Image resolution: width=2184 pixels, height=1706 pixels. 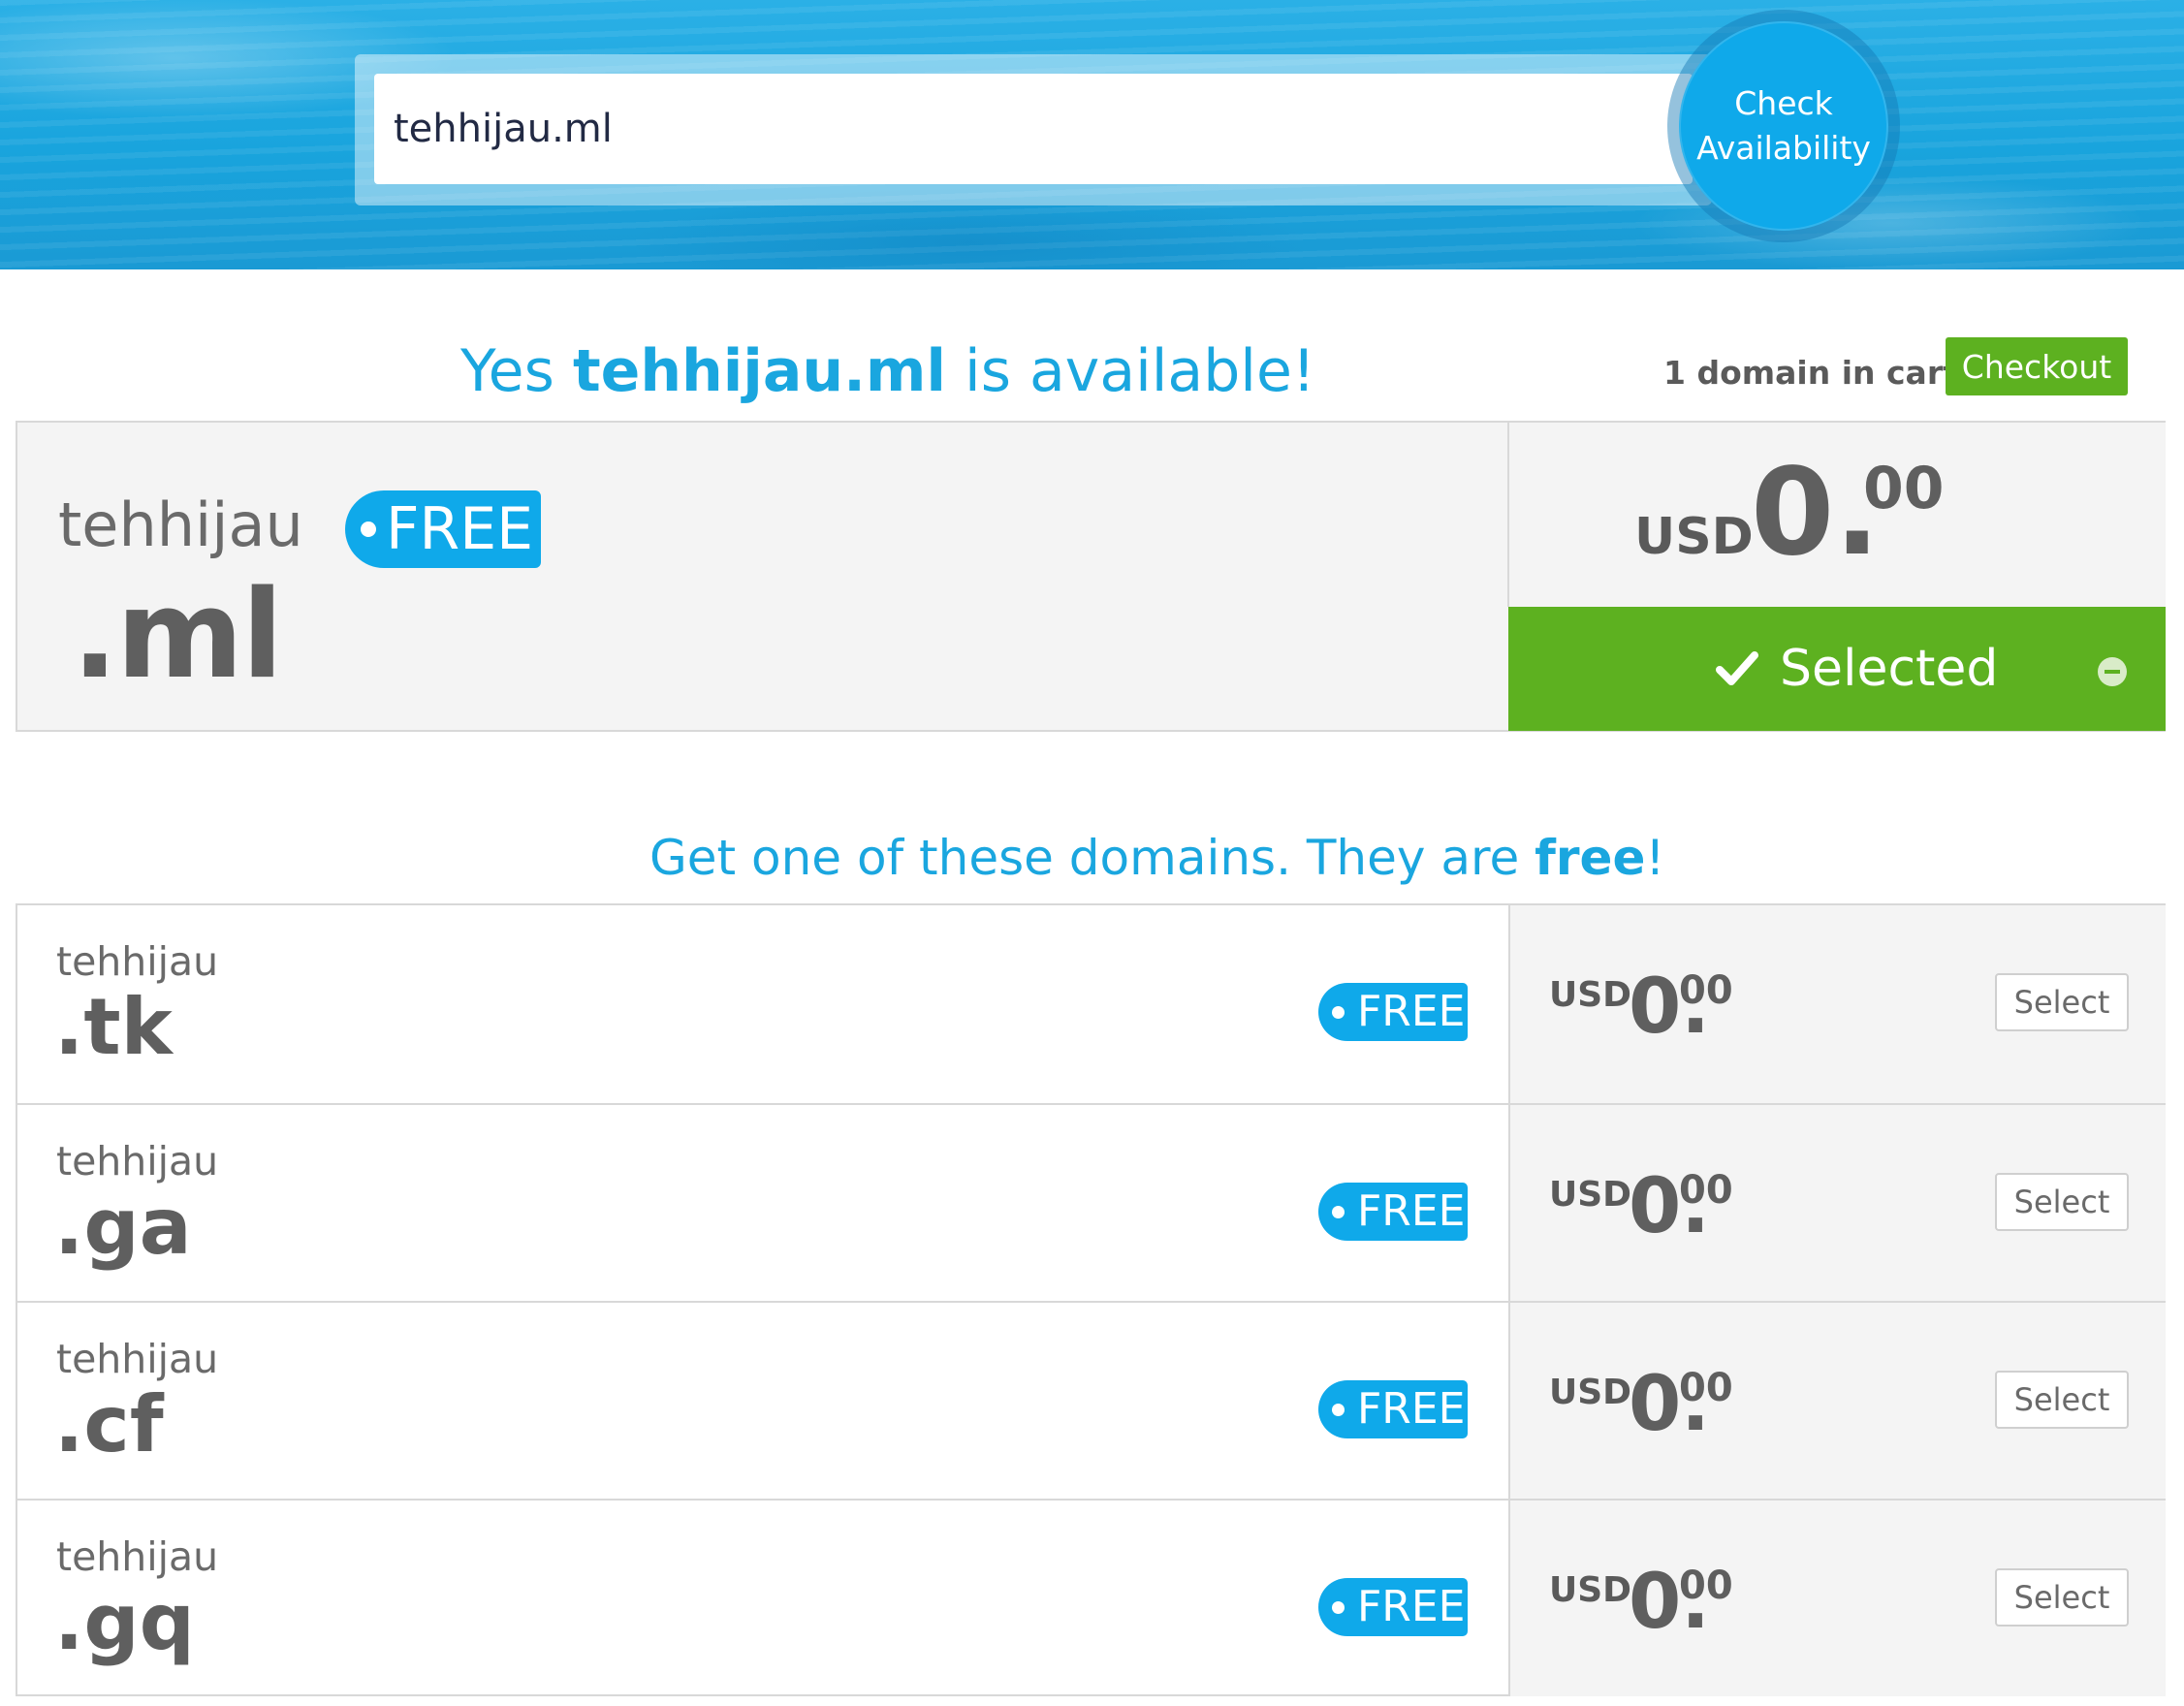 What do you see at coordinates (1784, 148) in the screenshot?
I see `check-availability-label-line2: Availability` at bounding box center [1784, 148].